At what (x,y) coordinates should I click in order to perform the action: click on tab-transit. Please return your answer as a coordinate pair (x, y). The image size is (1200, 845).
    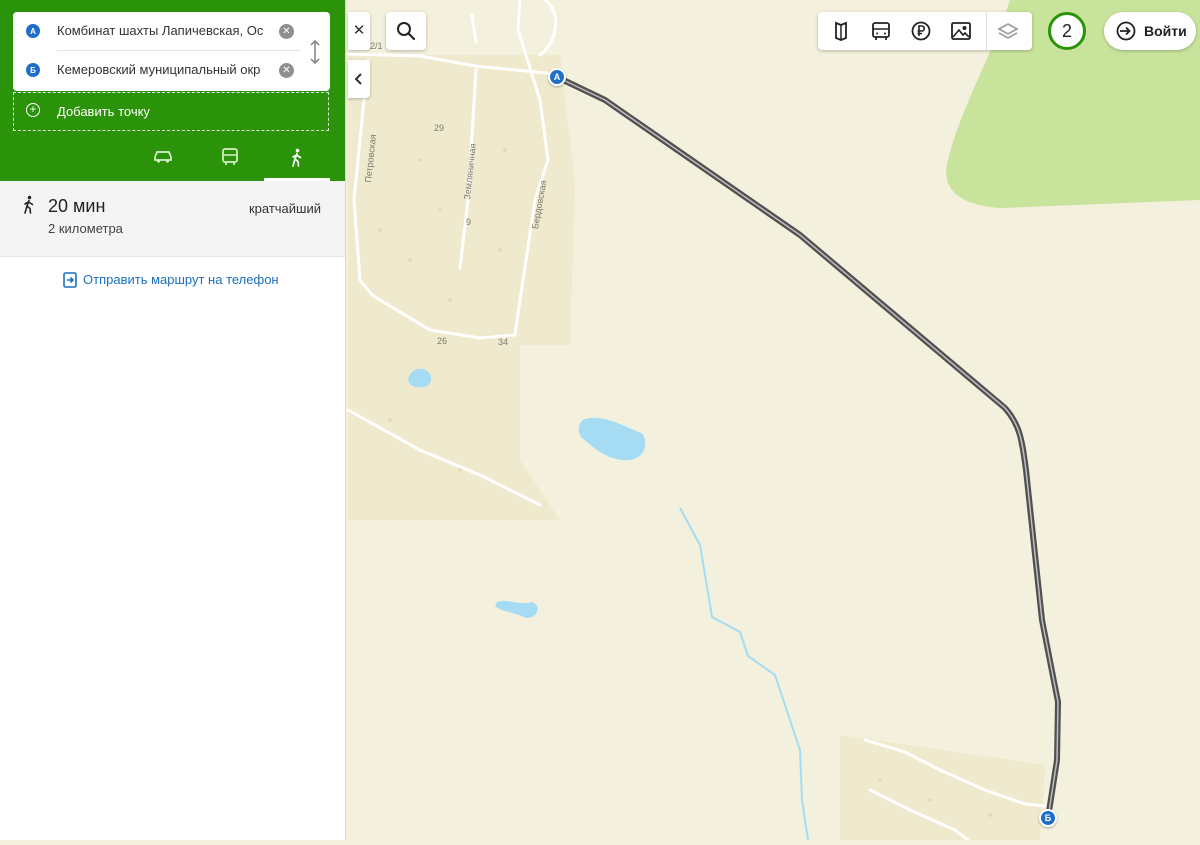
    Looking at the image, I should click on (230, 160).